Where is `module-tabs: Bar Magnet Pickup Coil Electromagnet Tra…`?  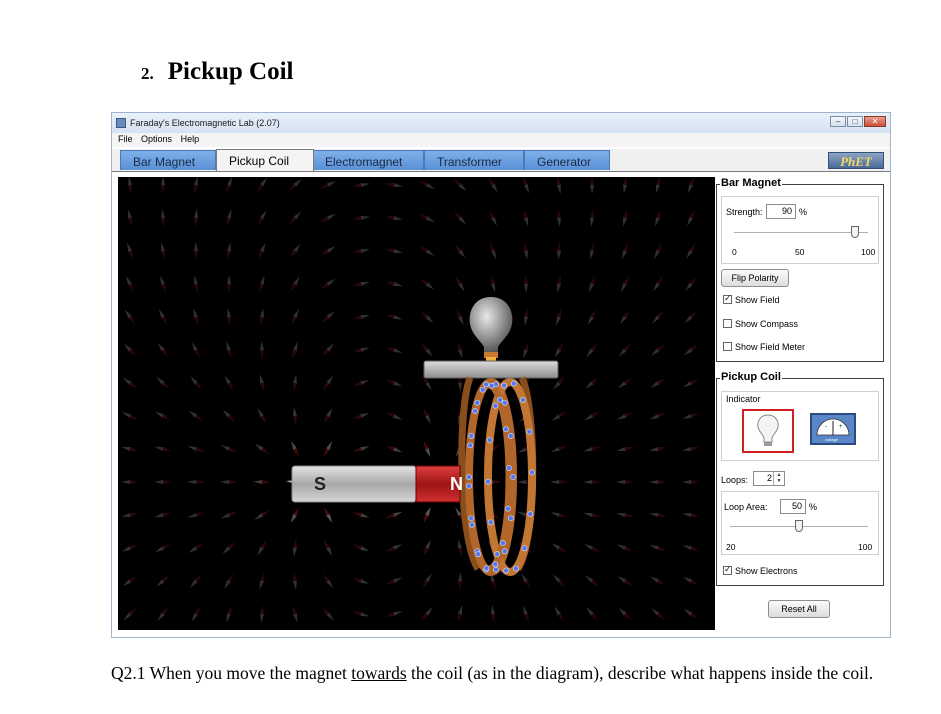
module-tabs: Bar Magnet Pickup Coil Electromagnet Tra… is located at coordinates (501, 160).